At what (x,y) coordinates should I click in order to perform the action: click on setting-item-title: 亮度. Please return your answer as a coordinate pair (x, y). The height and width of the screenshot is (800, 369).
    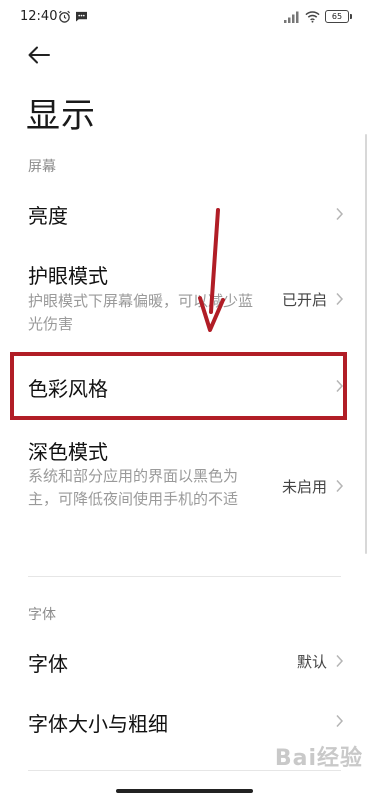
    Looking at the image, I should click on (48, 216).